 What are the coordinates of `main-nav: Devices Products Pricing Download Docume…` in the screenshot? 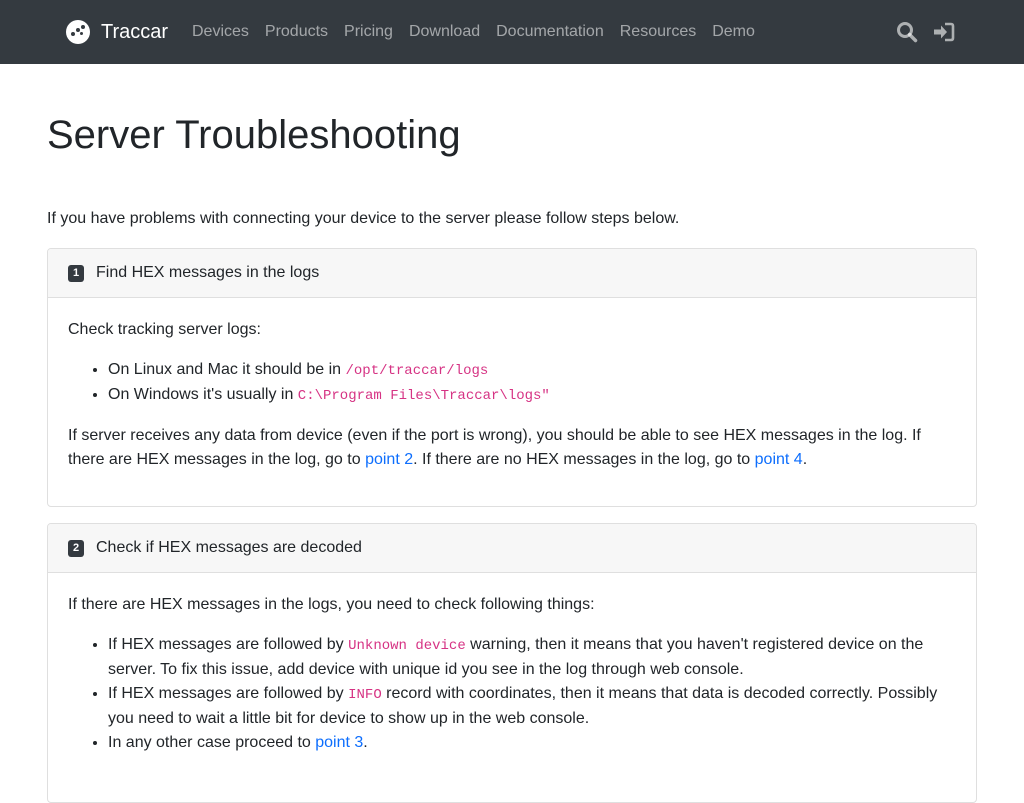 It's located at (473, 32).